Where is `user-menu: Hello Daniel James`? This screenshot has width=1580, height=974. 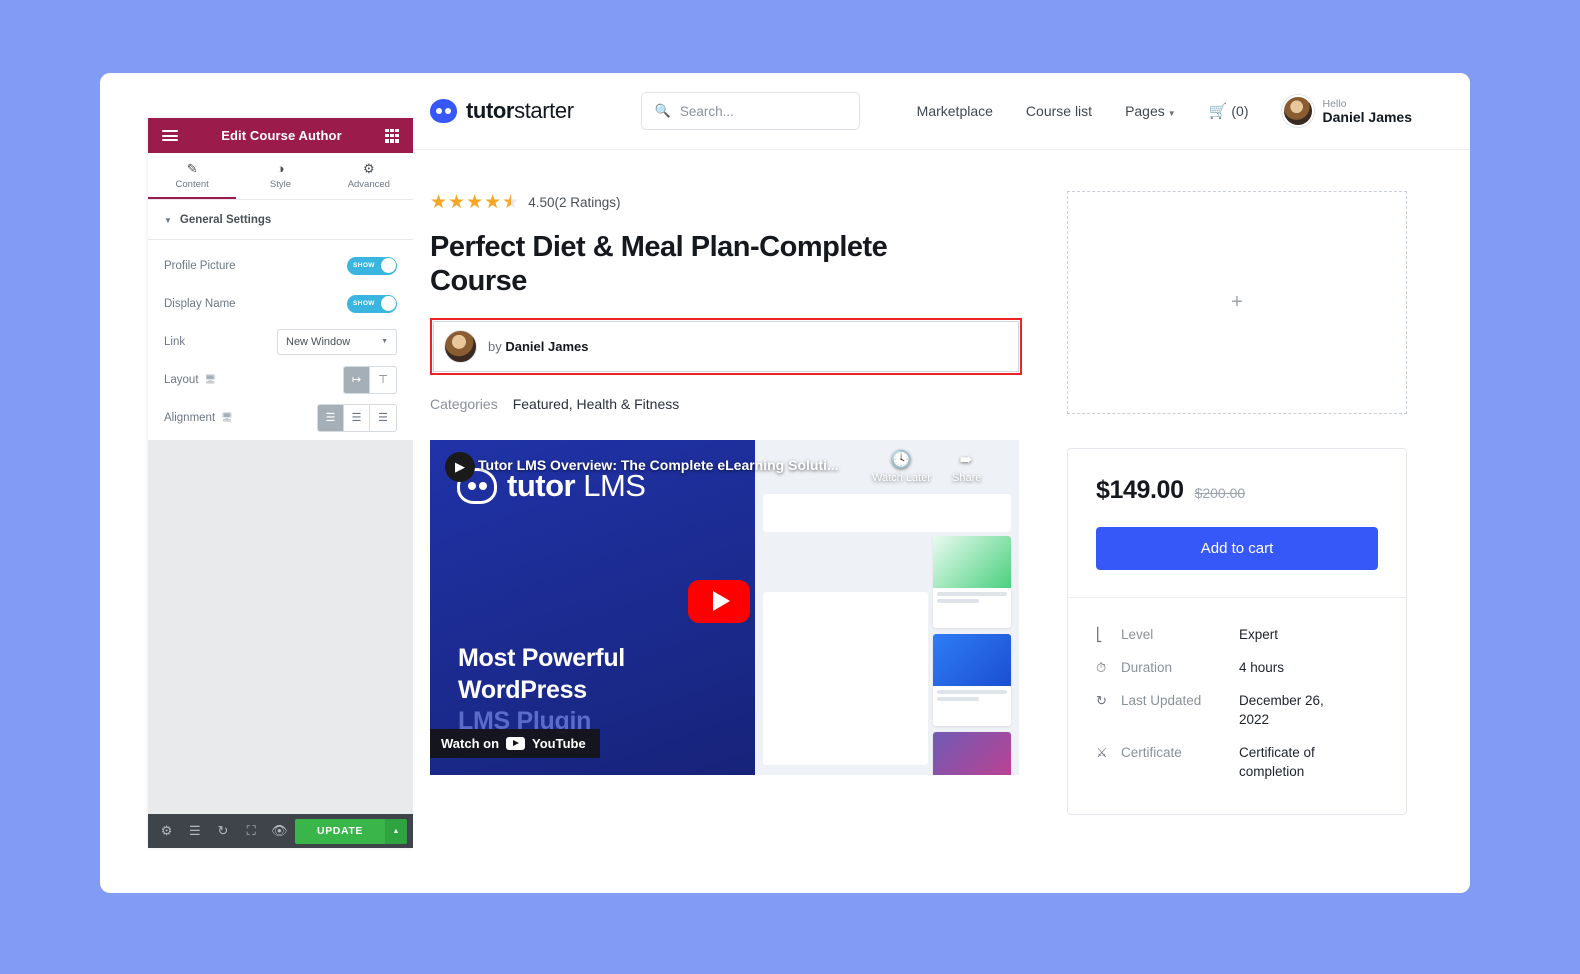
user-menu: Hello Daniel James is located at coordinates (1347, 111).